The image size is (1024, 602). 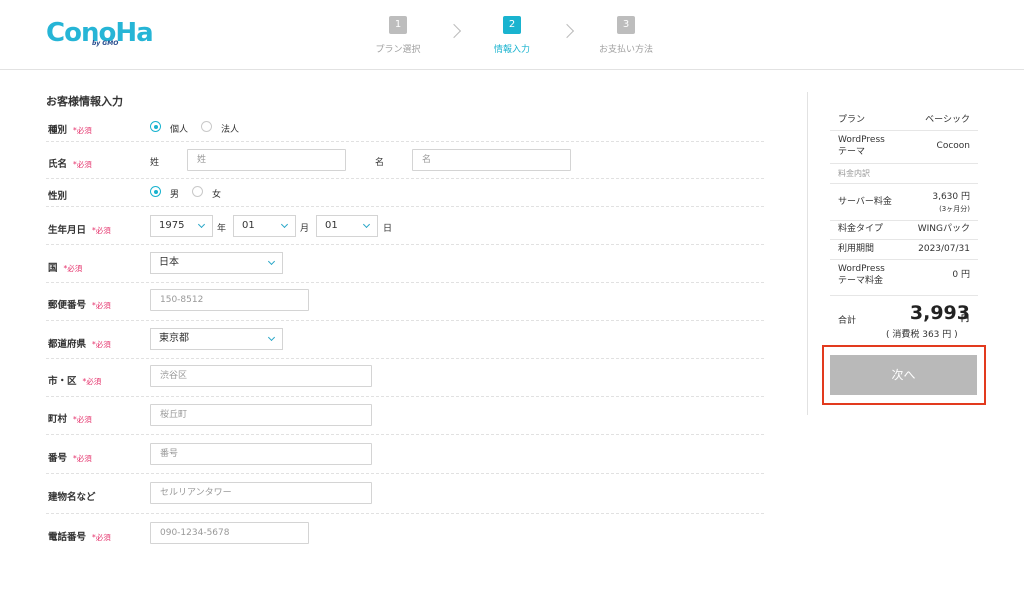 What do you see at coordinates (953, 146) in the screenshot?
I see `theme-value: Cocoon` at bounding box center [953, 146].